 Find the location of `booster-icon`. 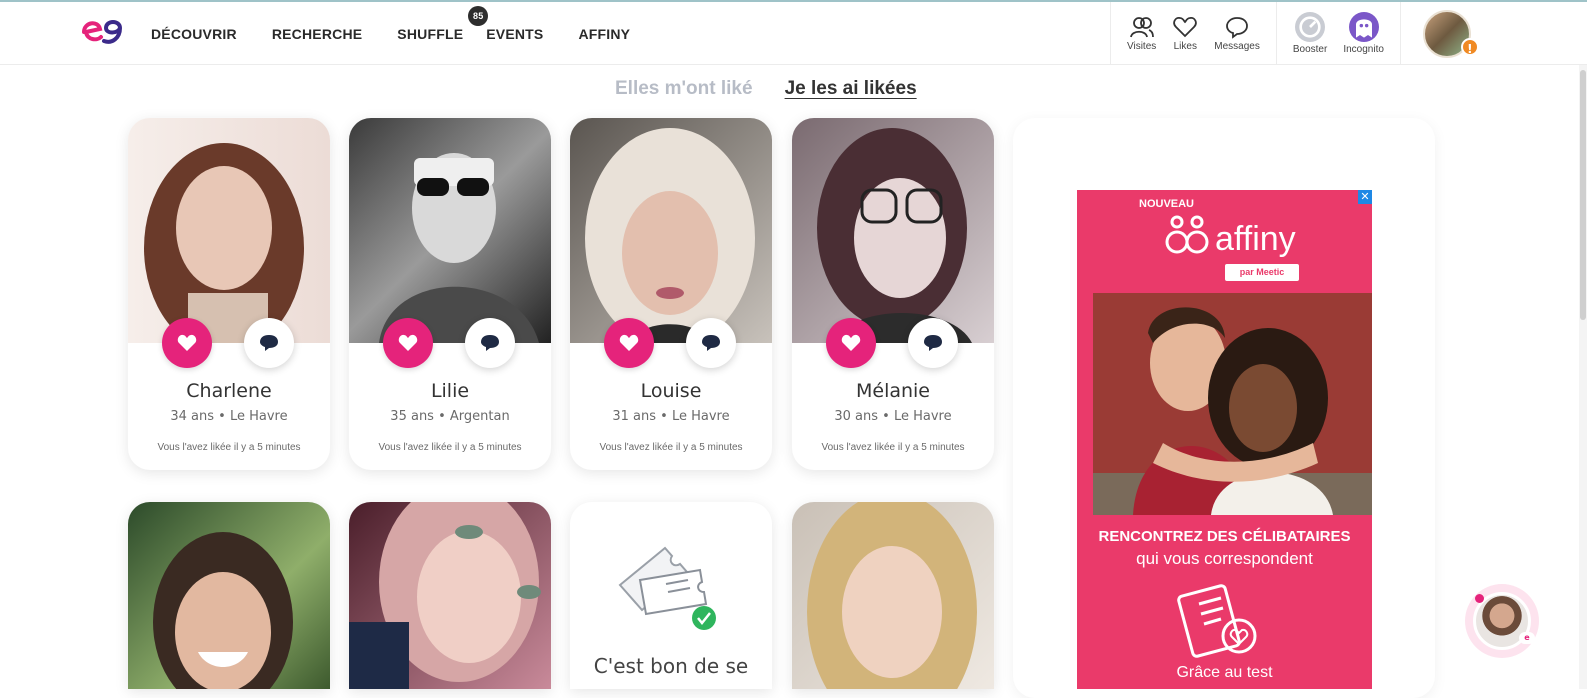

booster-icon is located at coordinates (1310, 27).